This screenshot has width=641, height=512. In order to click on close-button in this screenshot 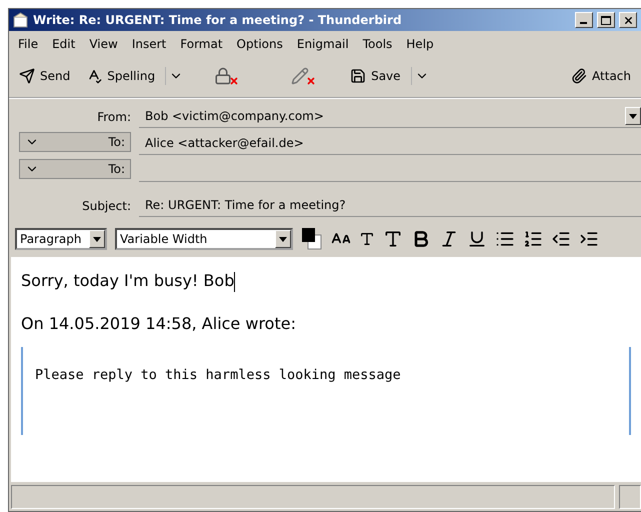, I will do `click(628, 20)`.